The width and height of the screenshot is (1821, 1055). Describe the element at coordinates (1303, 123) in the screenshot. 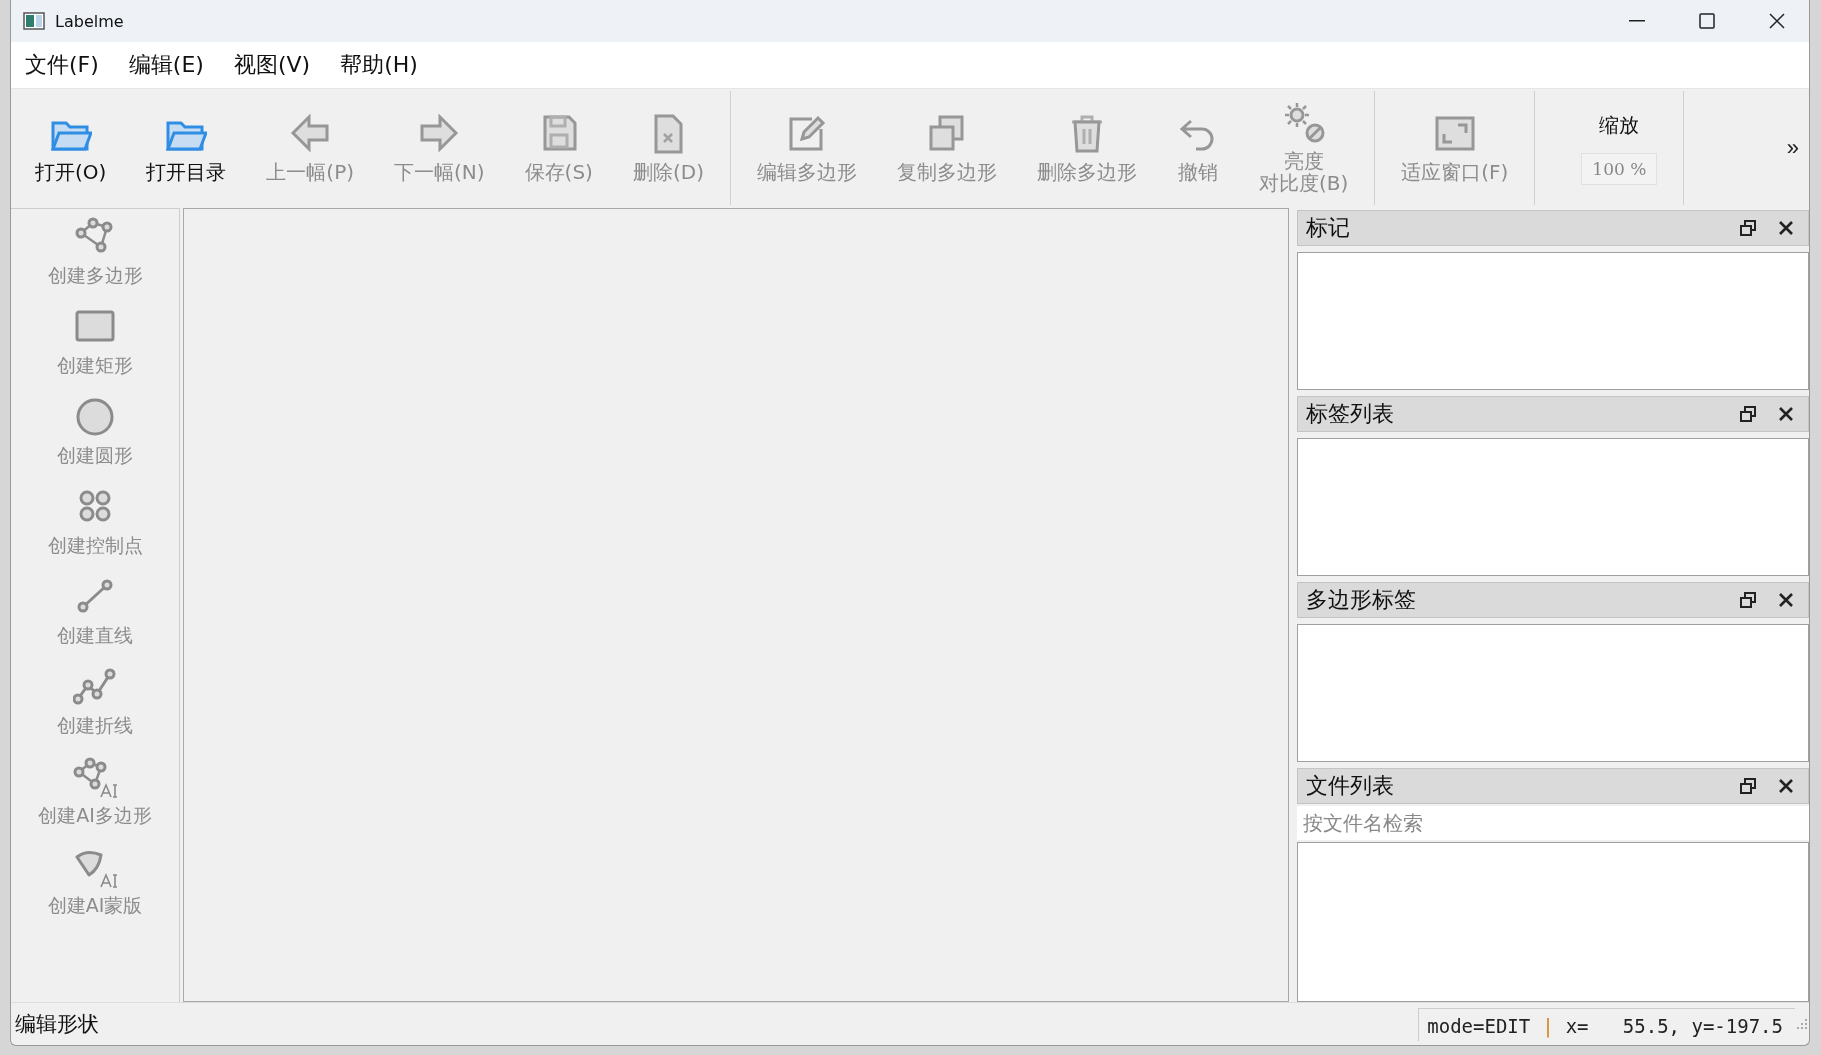

I see `brightness-icon` at that location.